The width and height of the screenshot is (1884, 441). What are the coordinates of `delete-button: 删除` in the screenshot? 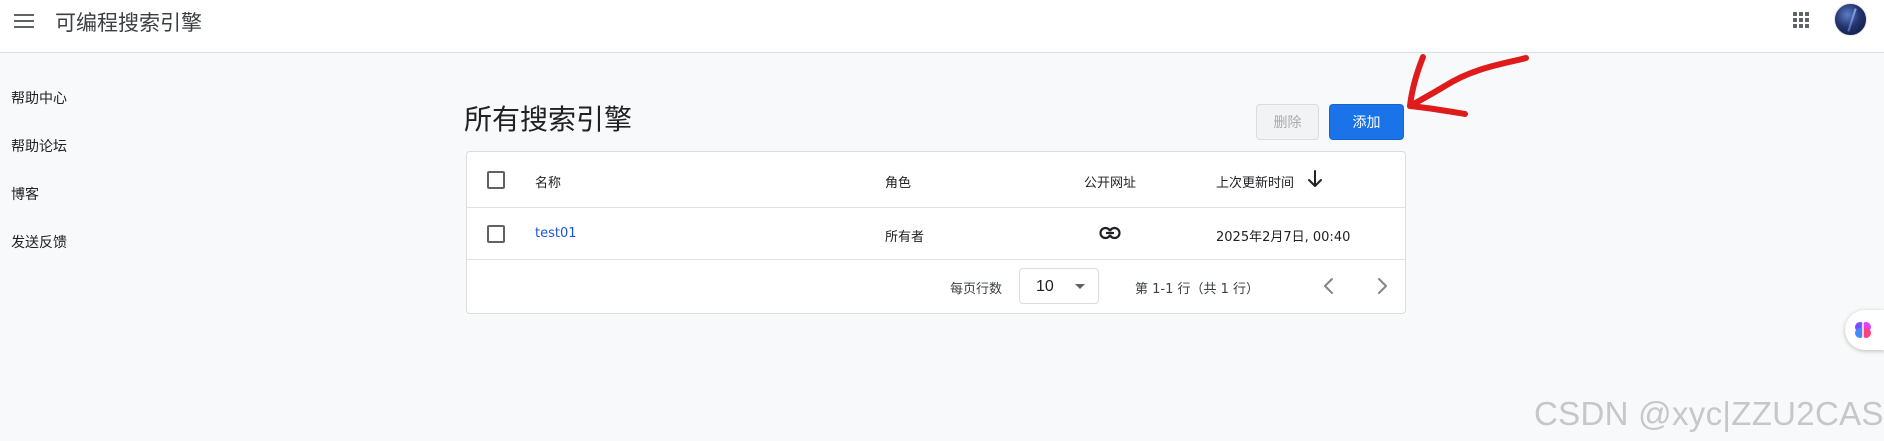 It's located at (1287, 122).